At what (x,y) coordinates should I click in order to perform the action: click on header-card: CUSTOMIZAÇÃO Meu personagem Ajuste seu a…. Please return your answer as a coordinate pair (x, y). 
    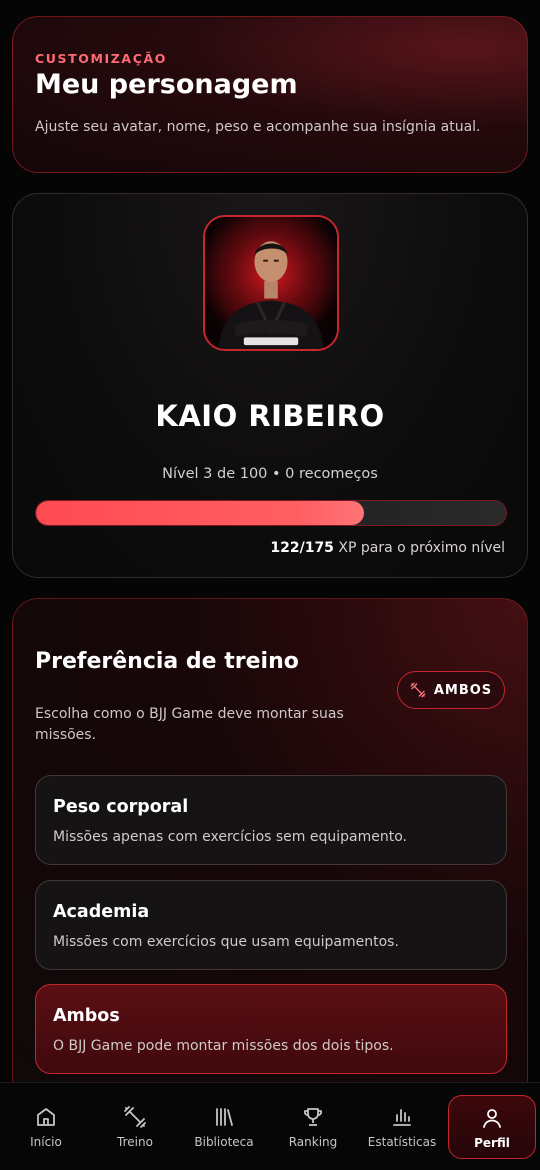
    Looking at the image, I should click on (270, 94).